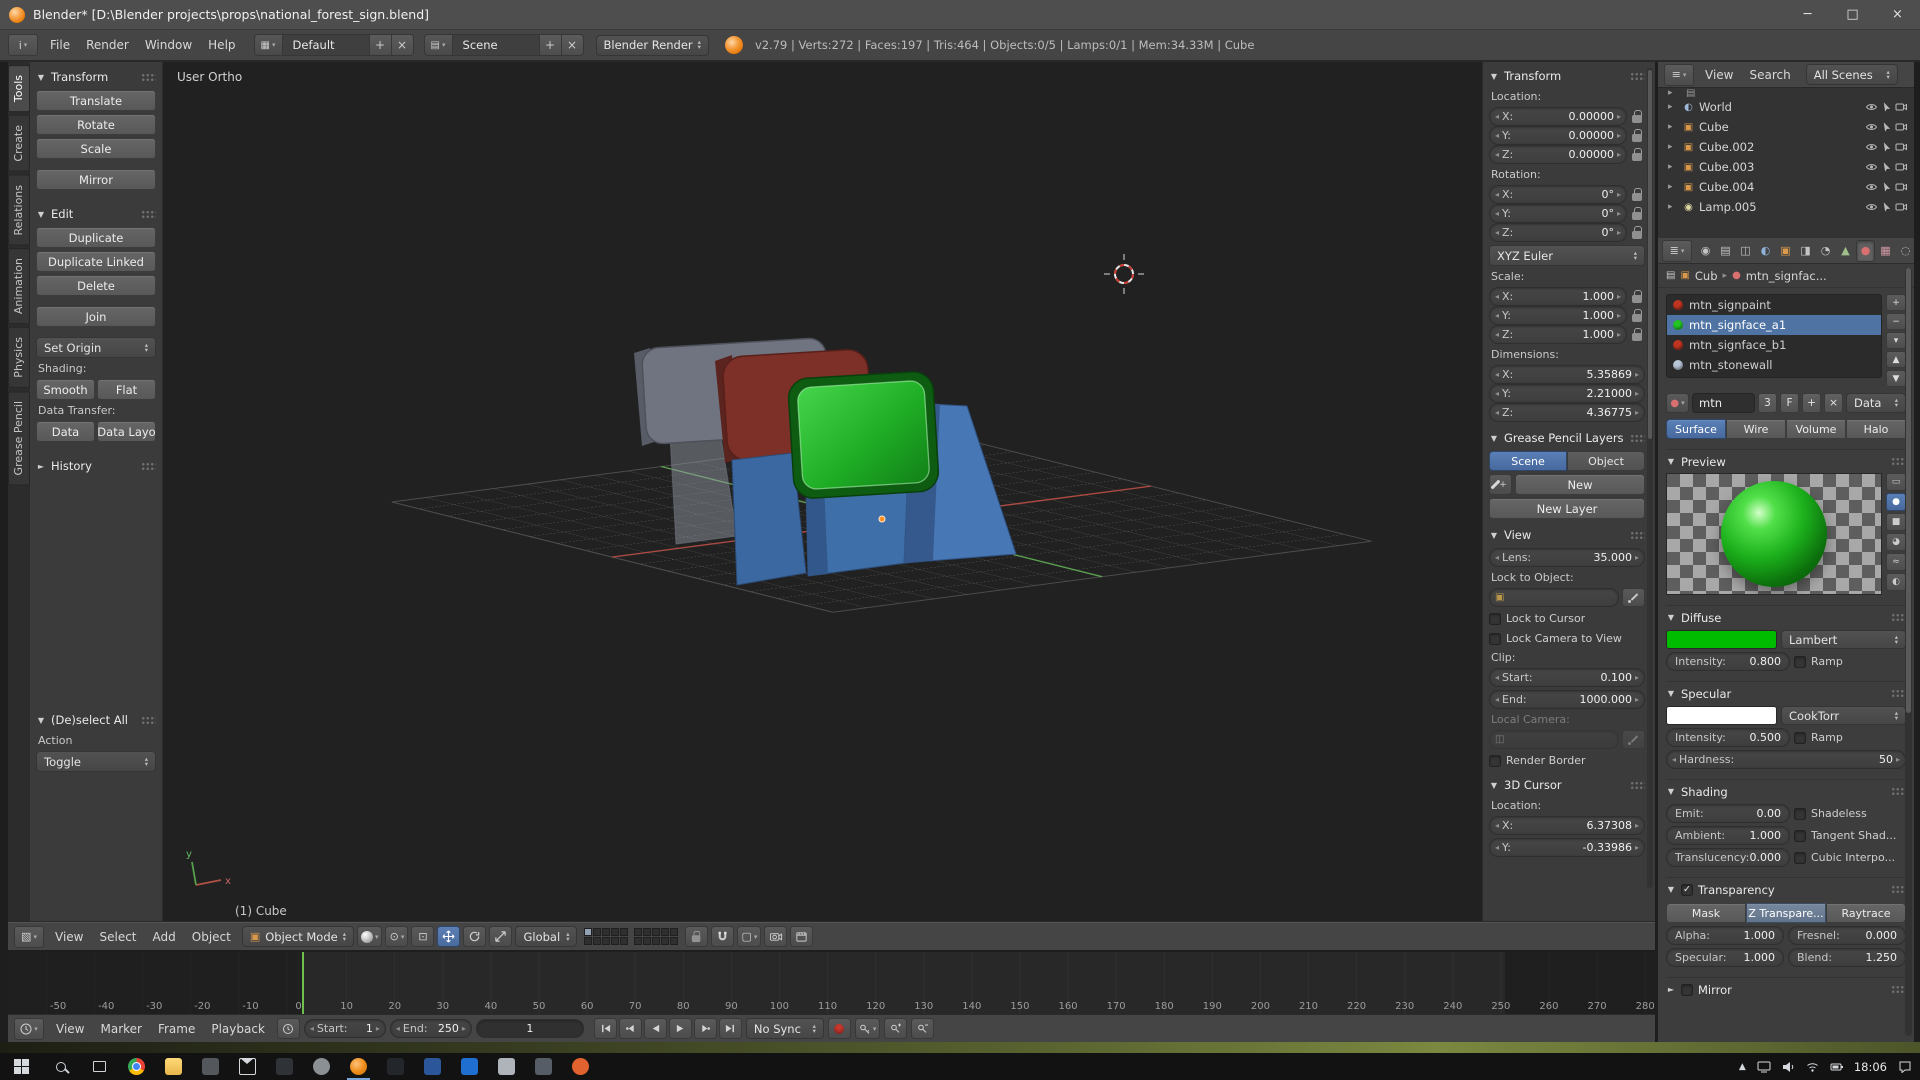 The height and width of the screenshot is (1080, 1920). What do you see at coordinates (1124, 274) in the screenshot?
I see `cursor-3d` at bounding box center [1124, 274].